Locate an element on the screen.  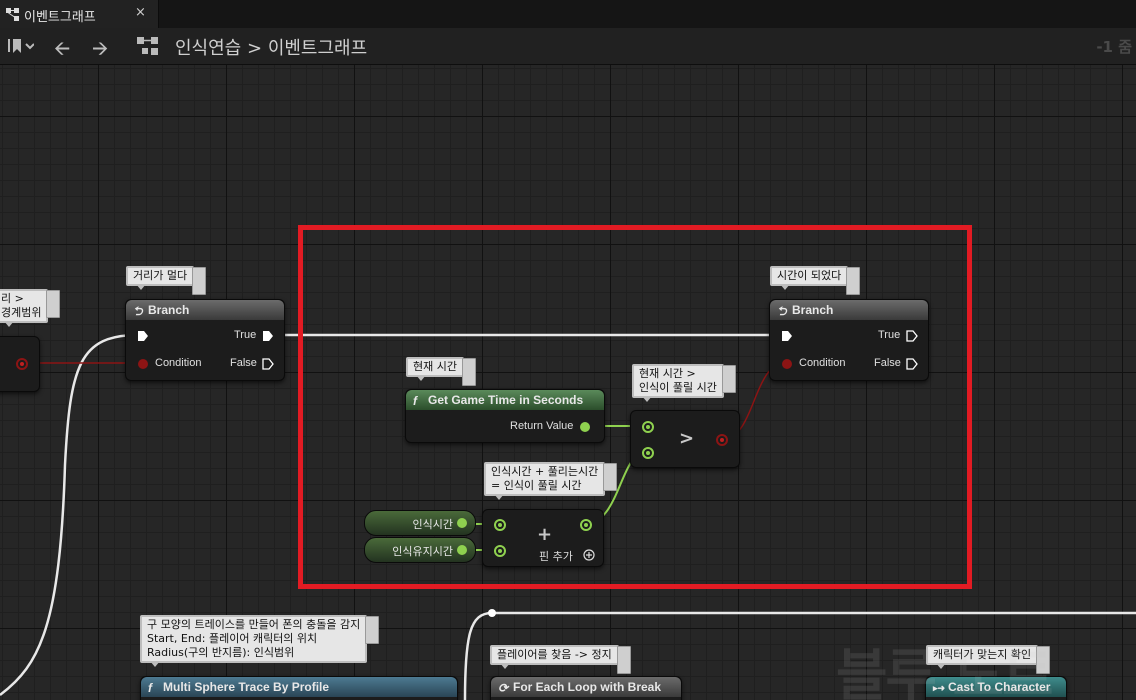
tab-event-graph: 이벤트그래프 × is located at coordinates (79, 14).